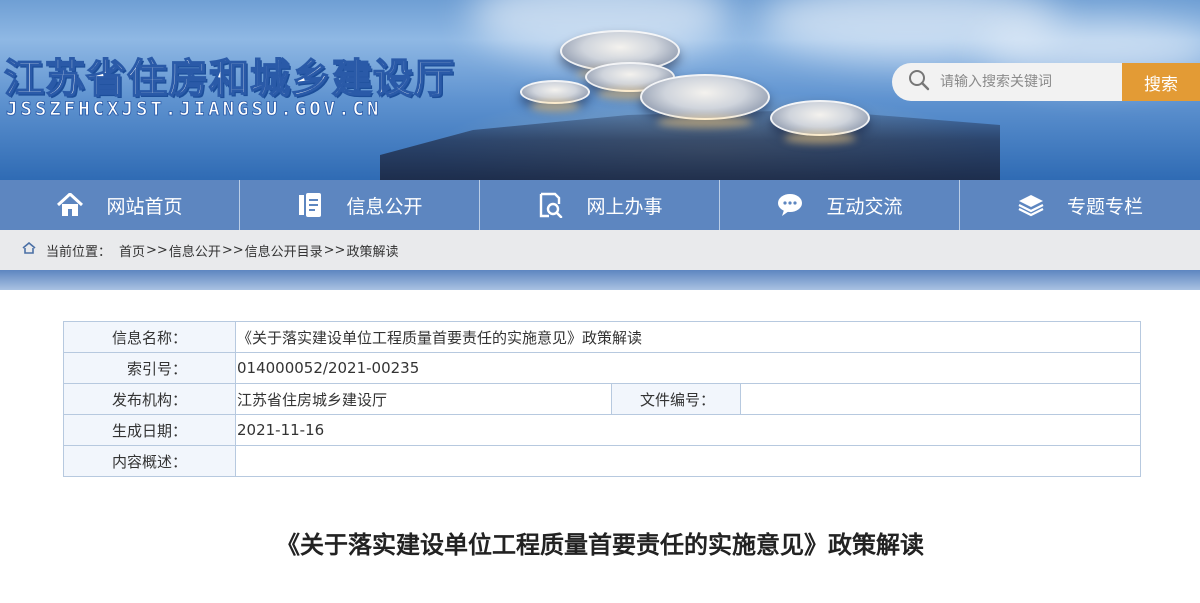  I want to click on publisher-value: 江苏省住房城乡建设厅, so click(423, 399).